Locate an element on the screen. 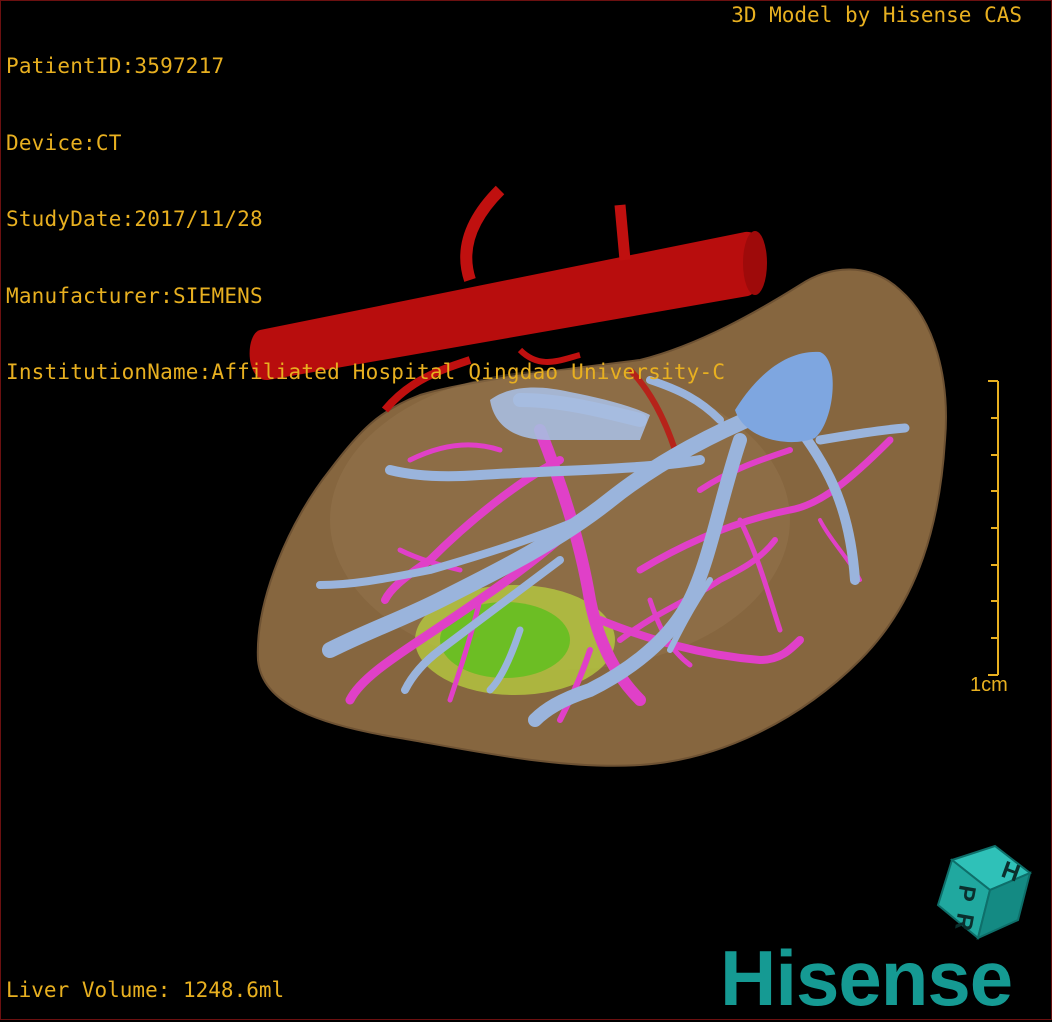 This screenshot has height=1022, width=1052. model-credit: 3D Model by Hisense CAS is located at coordinates (876, 15).